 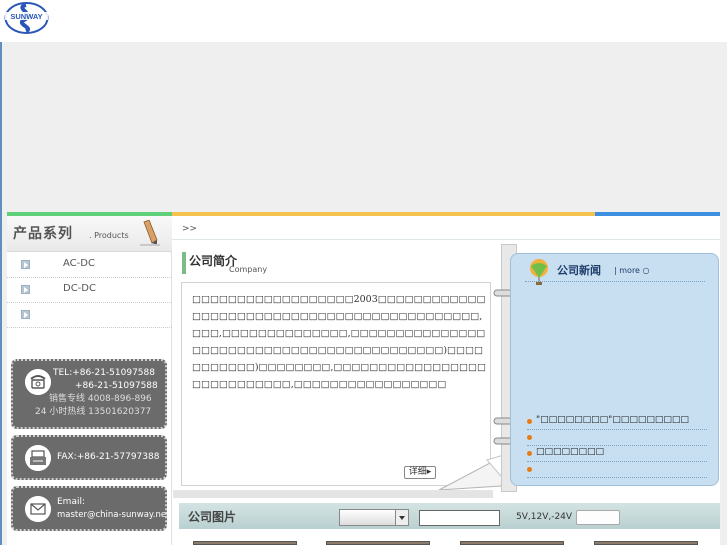 I want to click on more-label: more, so click(x=629, y=270).